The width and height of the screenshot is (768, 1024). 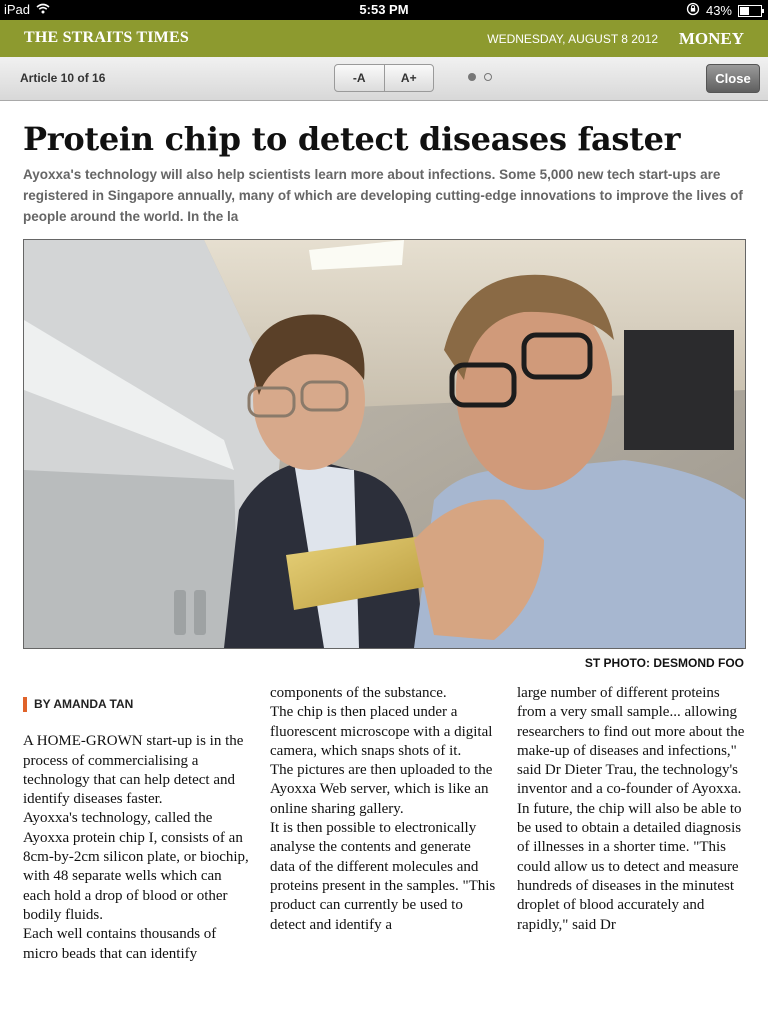 I want to click on article-counter: Article 10 of 16, so click(x=63, y=78).